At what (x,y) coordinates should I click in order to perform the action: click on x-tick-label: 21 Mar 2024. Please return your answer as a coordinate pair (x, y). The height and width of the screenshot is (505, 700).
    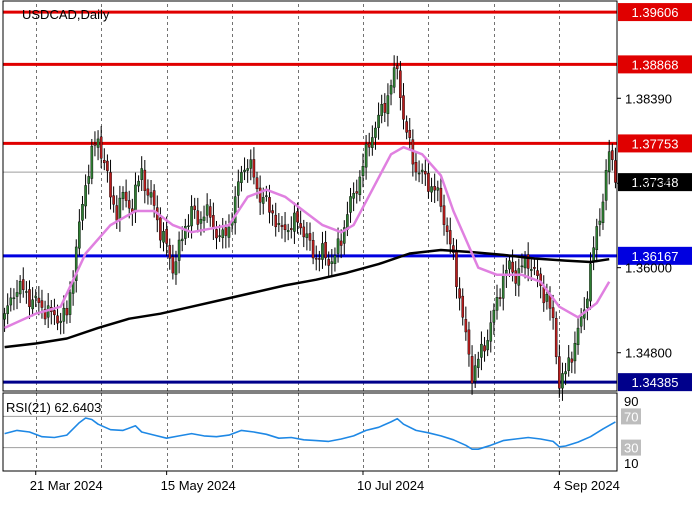
    Looking at the image, I should click on (66, 485).